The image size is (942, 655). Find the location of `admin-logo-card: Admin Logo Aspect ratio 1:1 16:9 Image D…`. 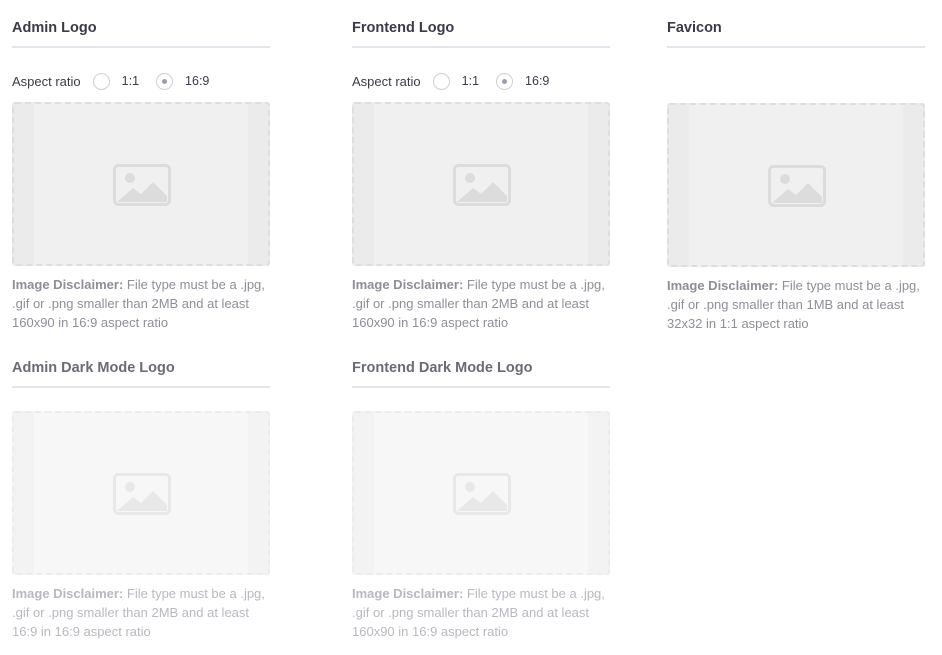

admin-logo-card: Admin Logo Aspect ratio 1:1 16:9 Image D… is located at coordinates (141, 175).